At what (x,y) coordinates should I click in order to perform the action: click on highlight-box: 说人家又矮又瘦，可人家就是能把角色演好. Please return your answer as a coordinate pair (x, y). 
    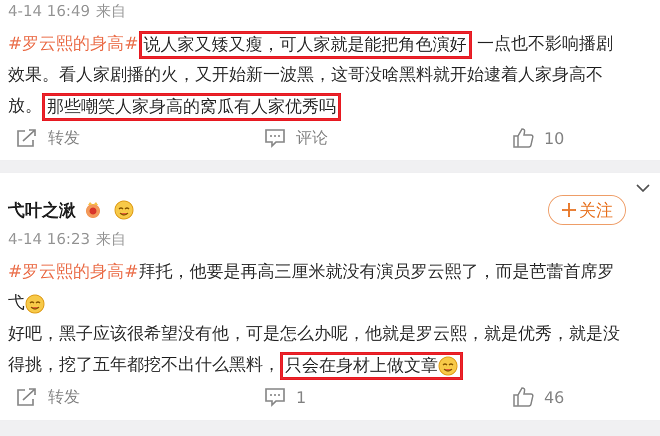
    Looking at the image, I should click on (305, 44).